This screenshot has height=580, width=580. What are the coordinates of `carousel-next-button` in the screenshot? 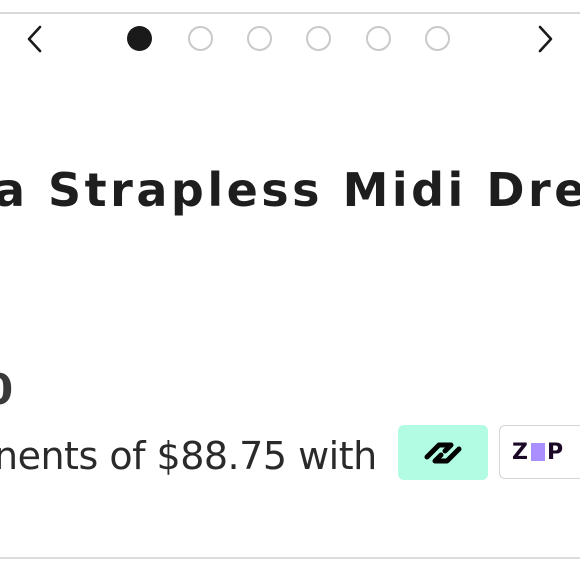 It's located at (545, 39).